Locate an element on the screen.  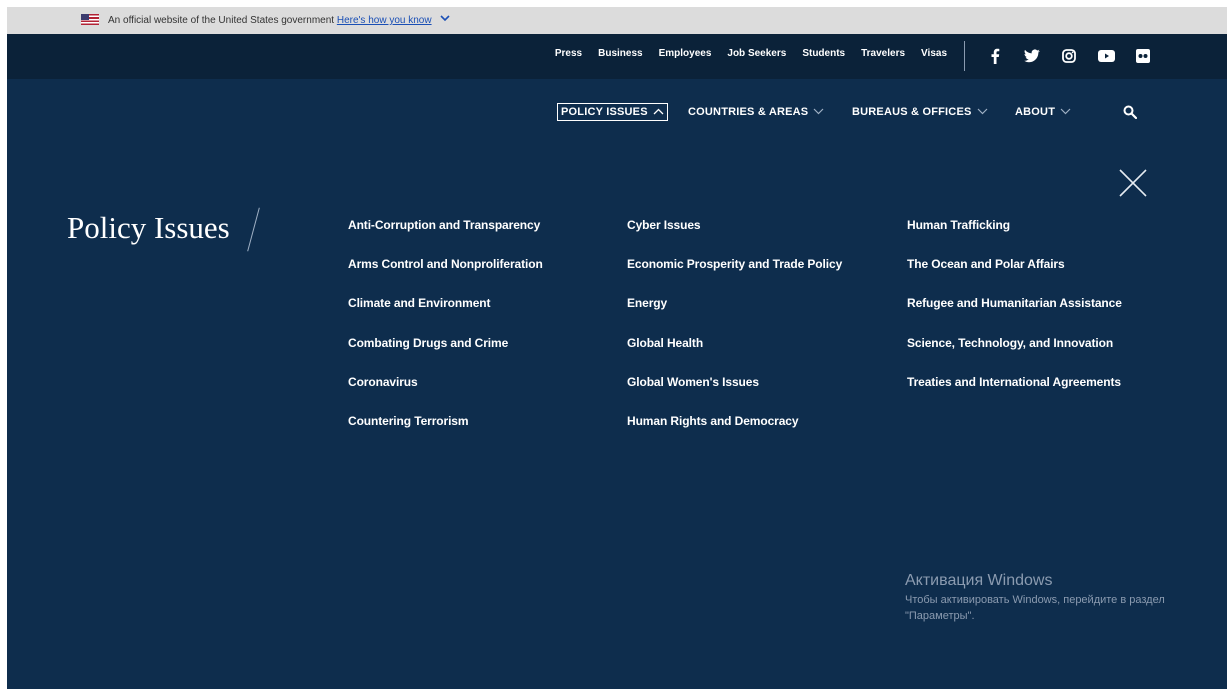
utility-link-job-seekers: Job Seekers is located at coordinates (756, 53).